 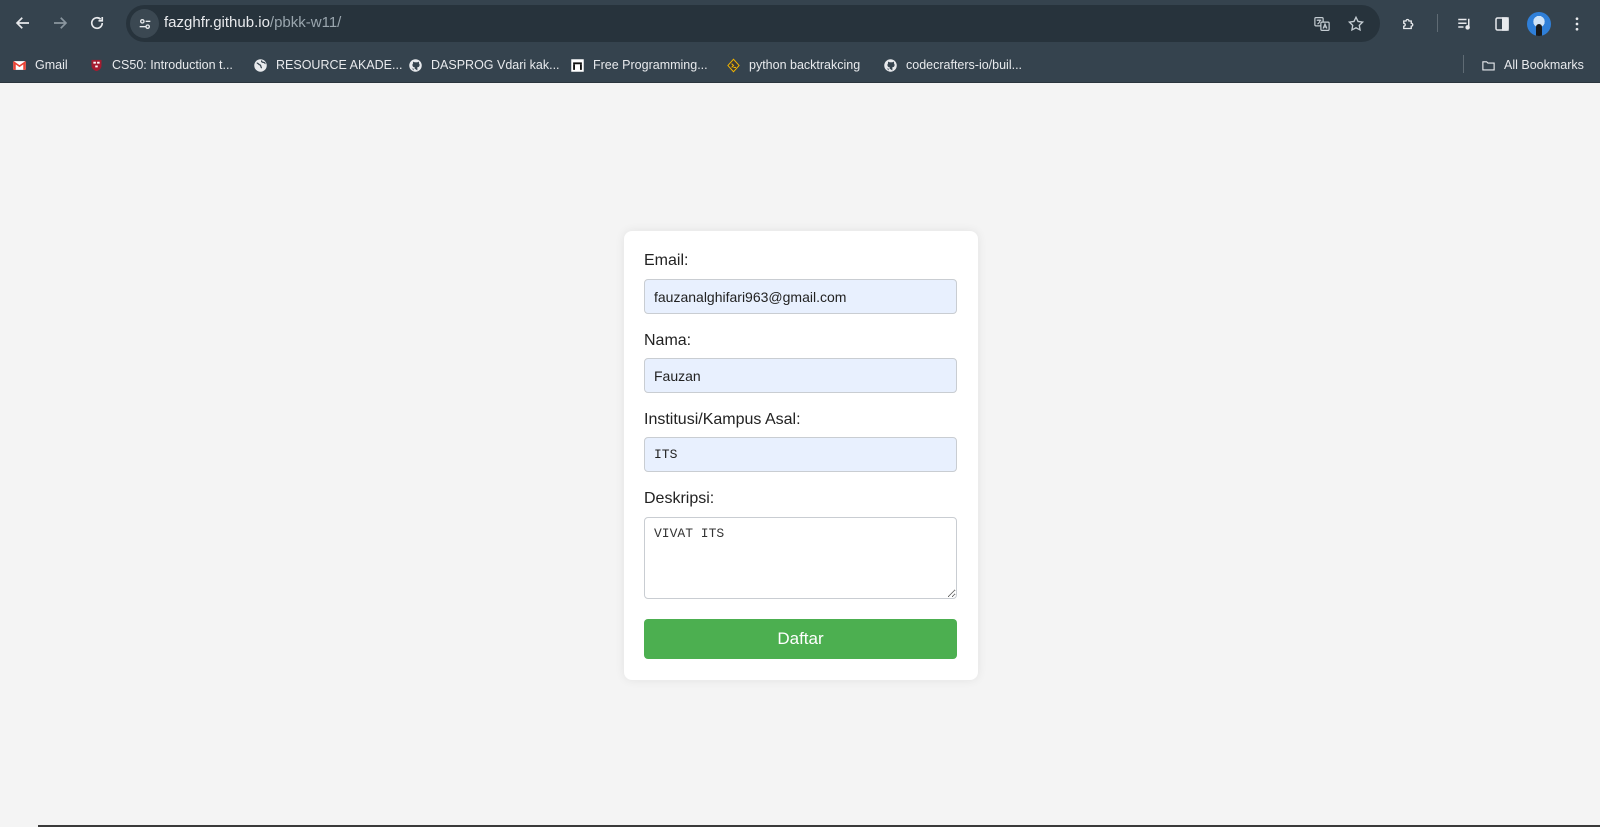 I want to click on institusi-label: Institusi/Kampus Asal:, so click(x=722, y=419).